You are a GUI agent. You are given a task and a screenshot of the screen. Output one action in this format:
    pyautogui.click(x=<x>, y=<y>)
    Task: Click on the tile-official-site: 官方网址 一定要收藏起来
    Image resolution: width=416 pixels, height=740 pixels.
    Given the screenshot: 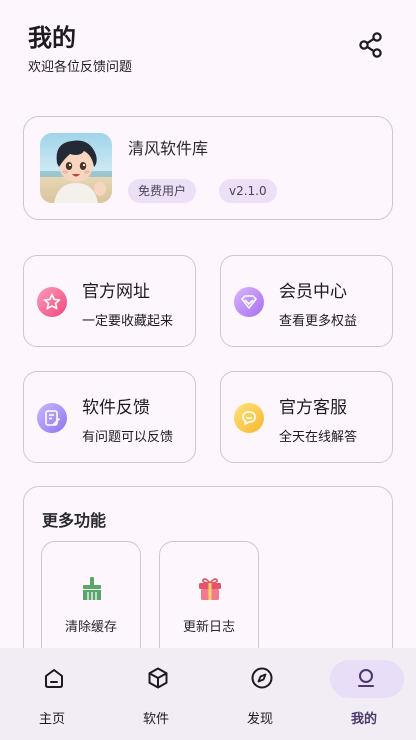 What is the action you would take?
    pyautogui.click(x=109, y=301)
    